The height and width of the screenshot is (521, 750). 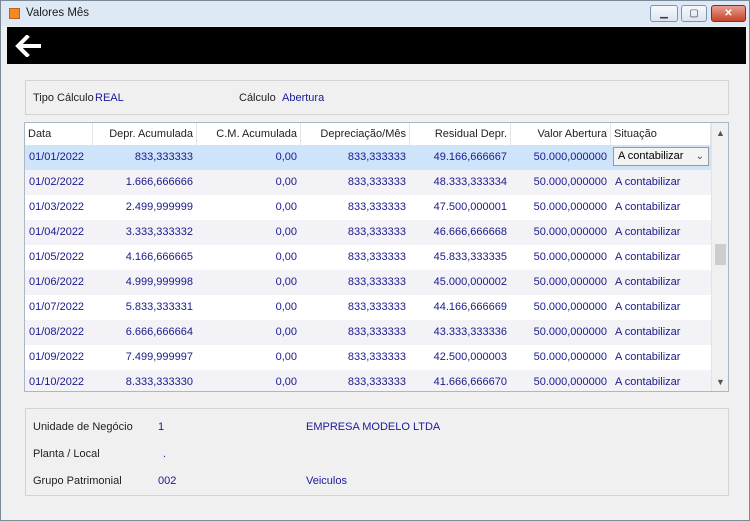 What do you see at coordinates (257, 98) in the screenshot?
I see `calculo-label: Cálculo` at bounding box center [257, 98].